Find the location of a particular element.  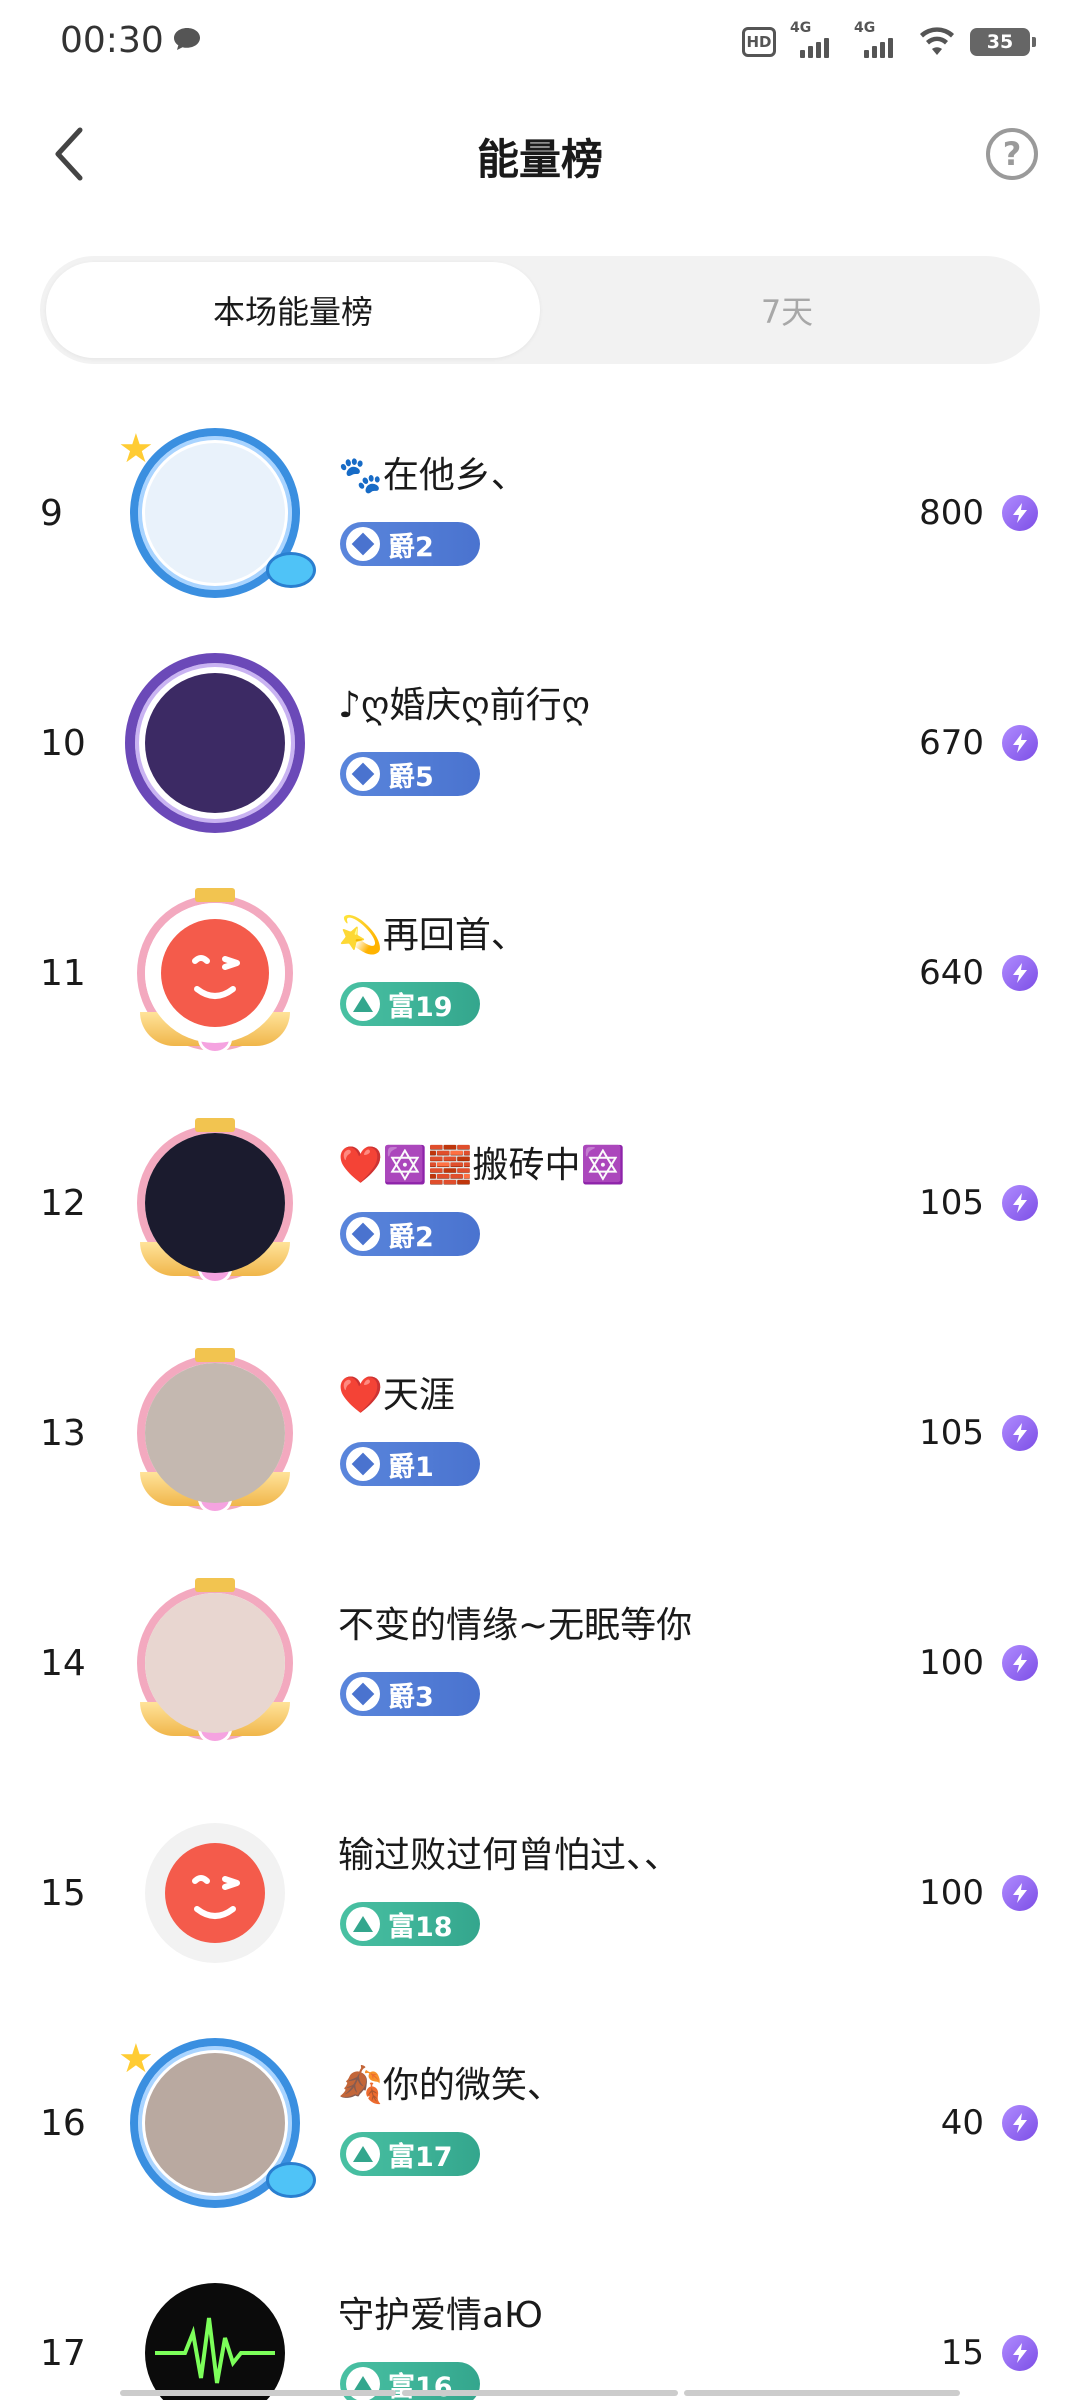

energy-score: 640 is located at coordinates (951, 973).